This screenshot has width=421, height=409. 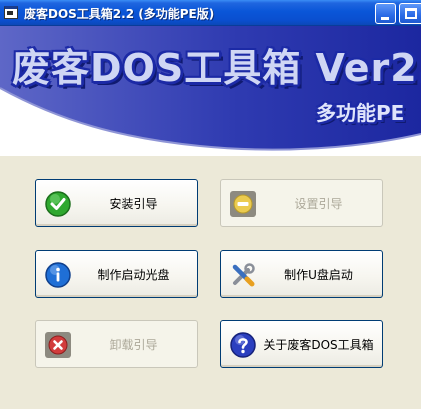 What do you see at coordinates (133, 275) in the screenshot?
I see `make-boot-cd-label: 制作启动光盘` at bounding box center [133, 275].